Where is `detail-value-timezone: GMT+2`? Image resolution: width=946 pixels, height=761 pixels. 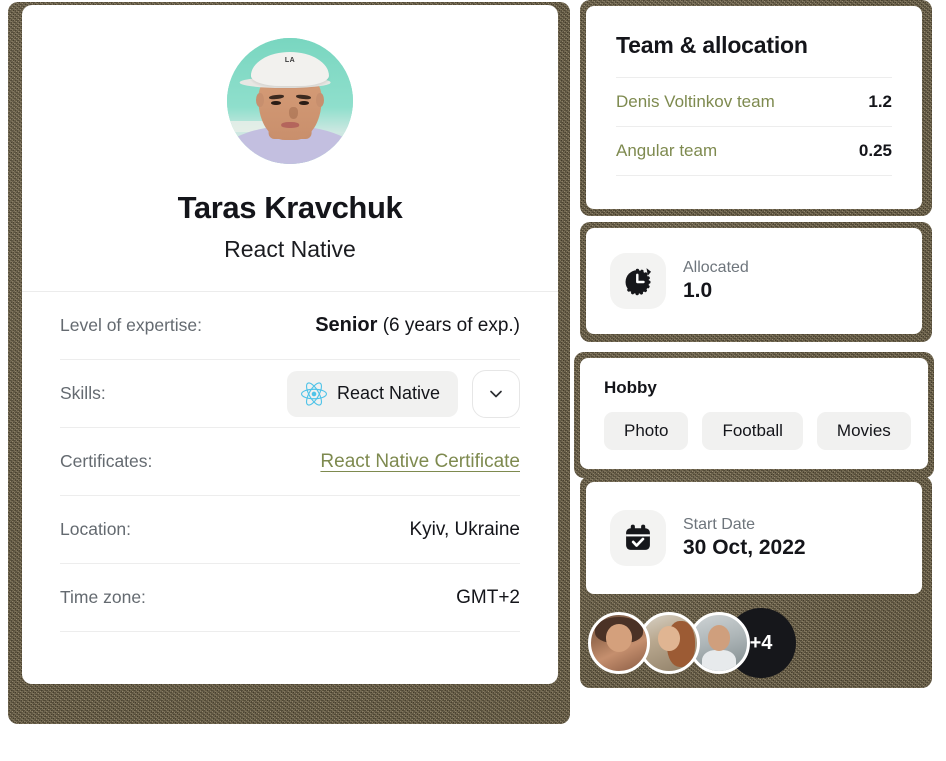 detail-value-timezone: GMT+2 is located at coordinates (488, 597).